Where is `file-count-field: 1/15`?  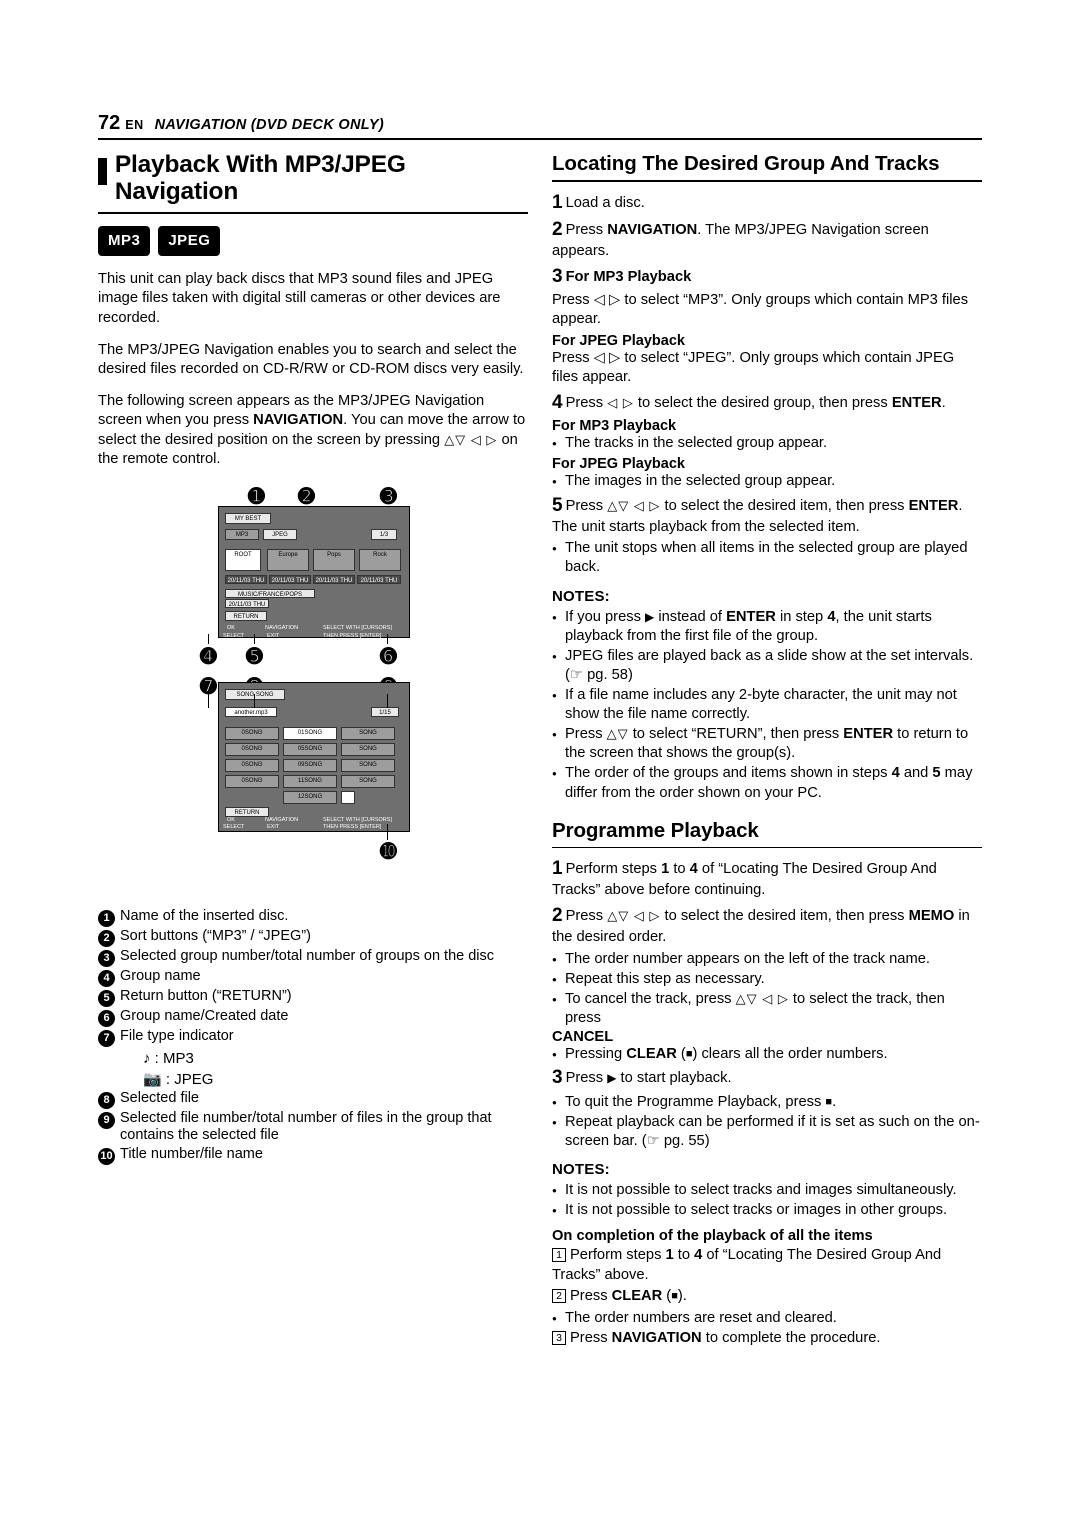 file-count-field: 1/15 is located at coordinates (385, 711).